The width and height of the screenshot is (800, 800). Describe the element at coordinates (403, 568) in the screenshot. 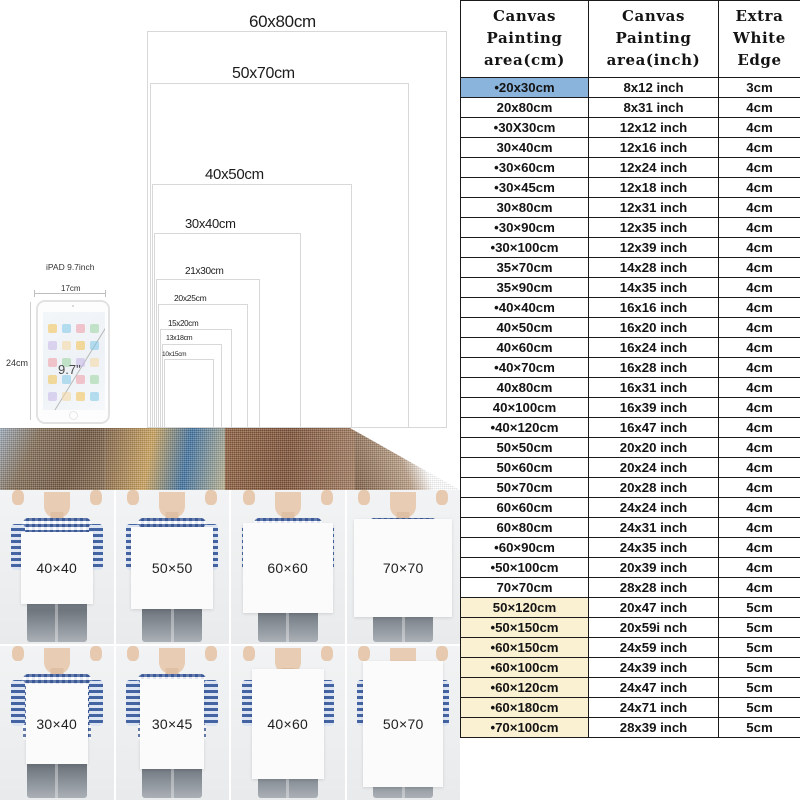

I see `held-canvas-70×70: 70×70` at that location.